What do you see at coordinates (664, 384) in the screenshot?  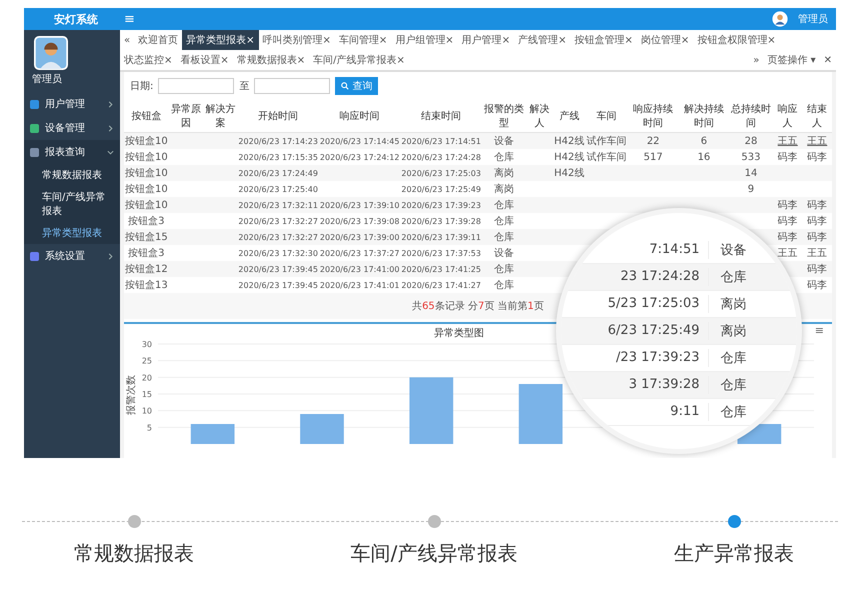 I see `table-cell-text: 3 17:39:28` at bounding box center [664, 384].